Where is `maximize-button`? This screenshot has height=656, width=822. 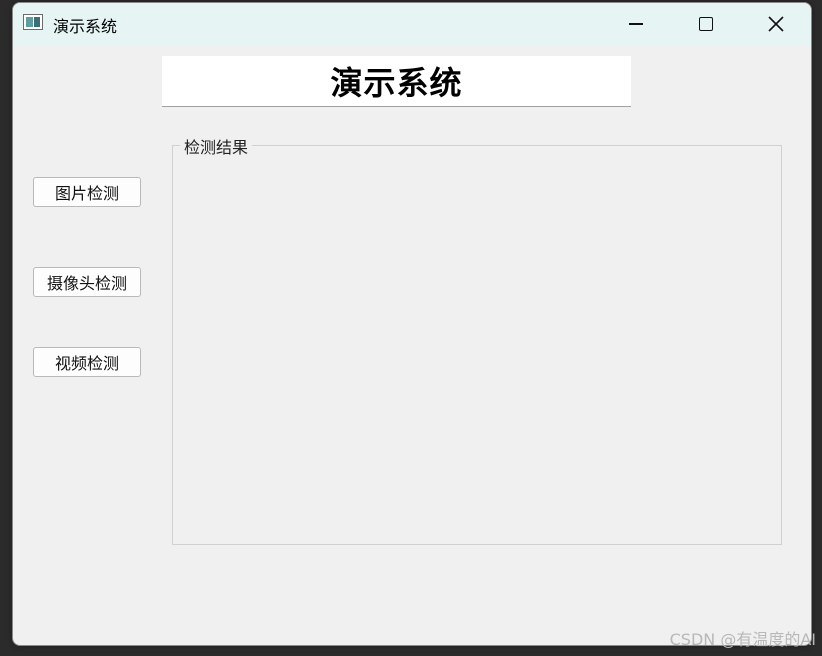 maximize-button is located at coordinates (706, 24).